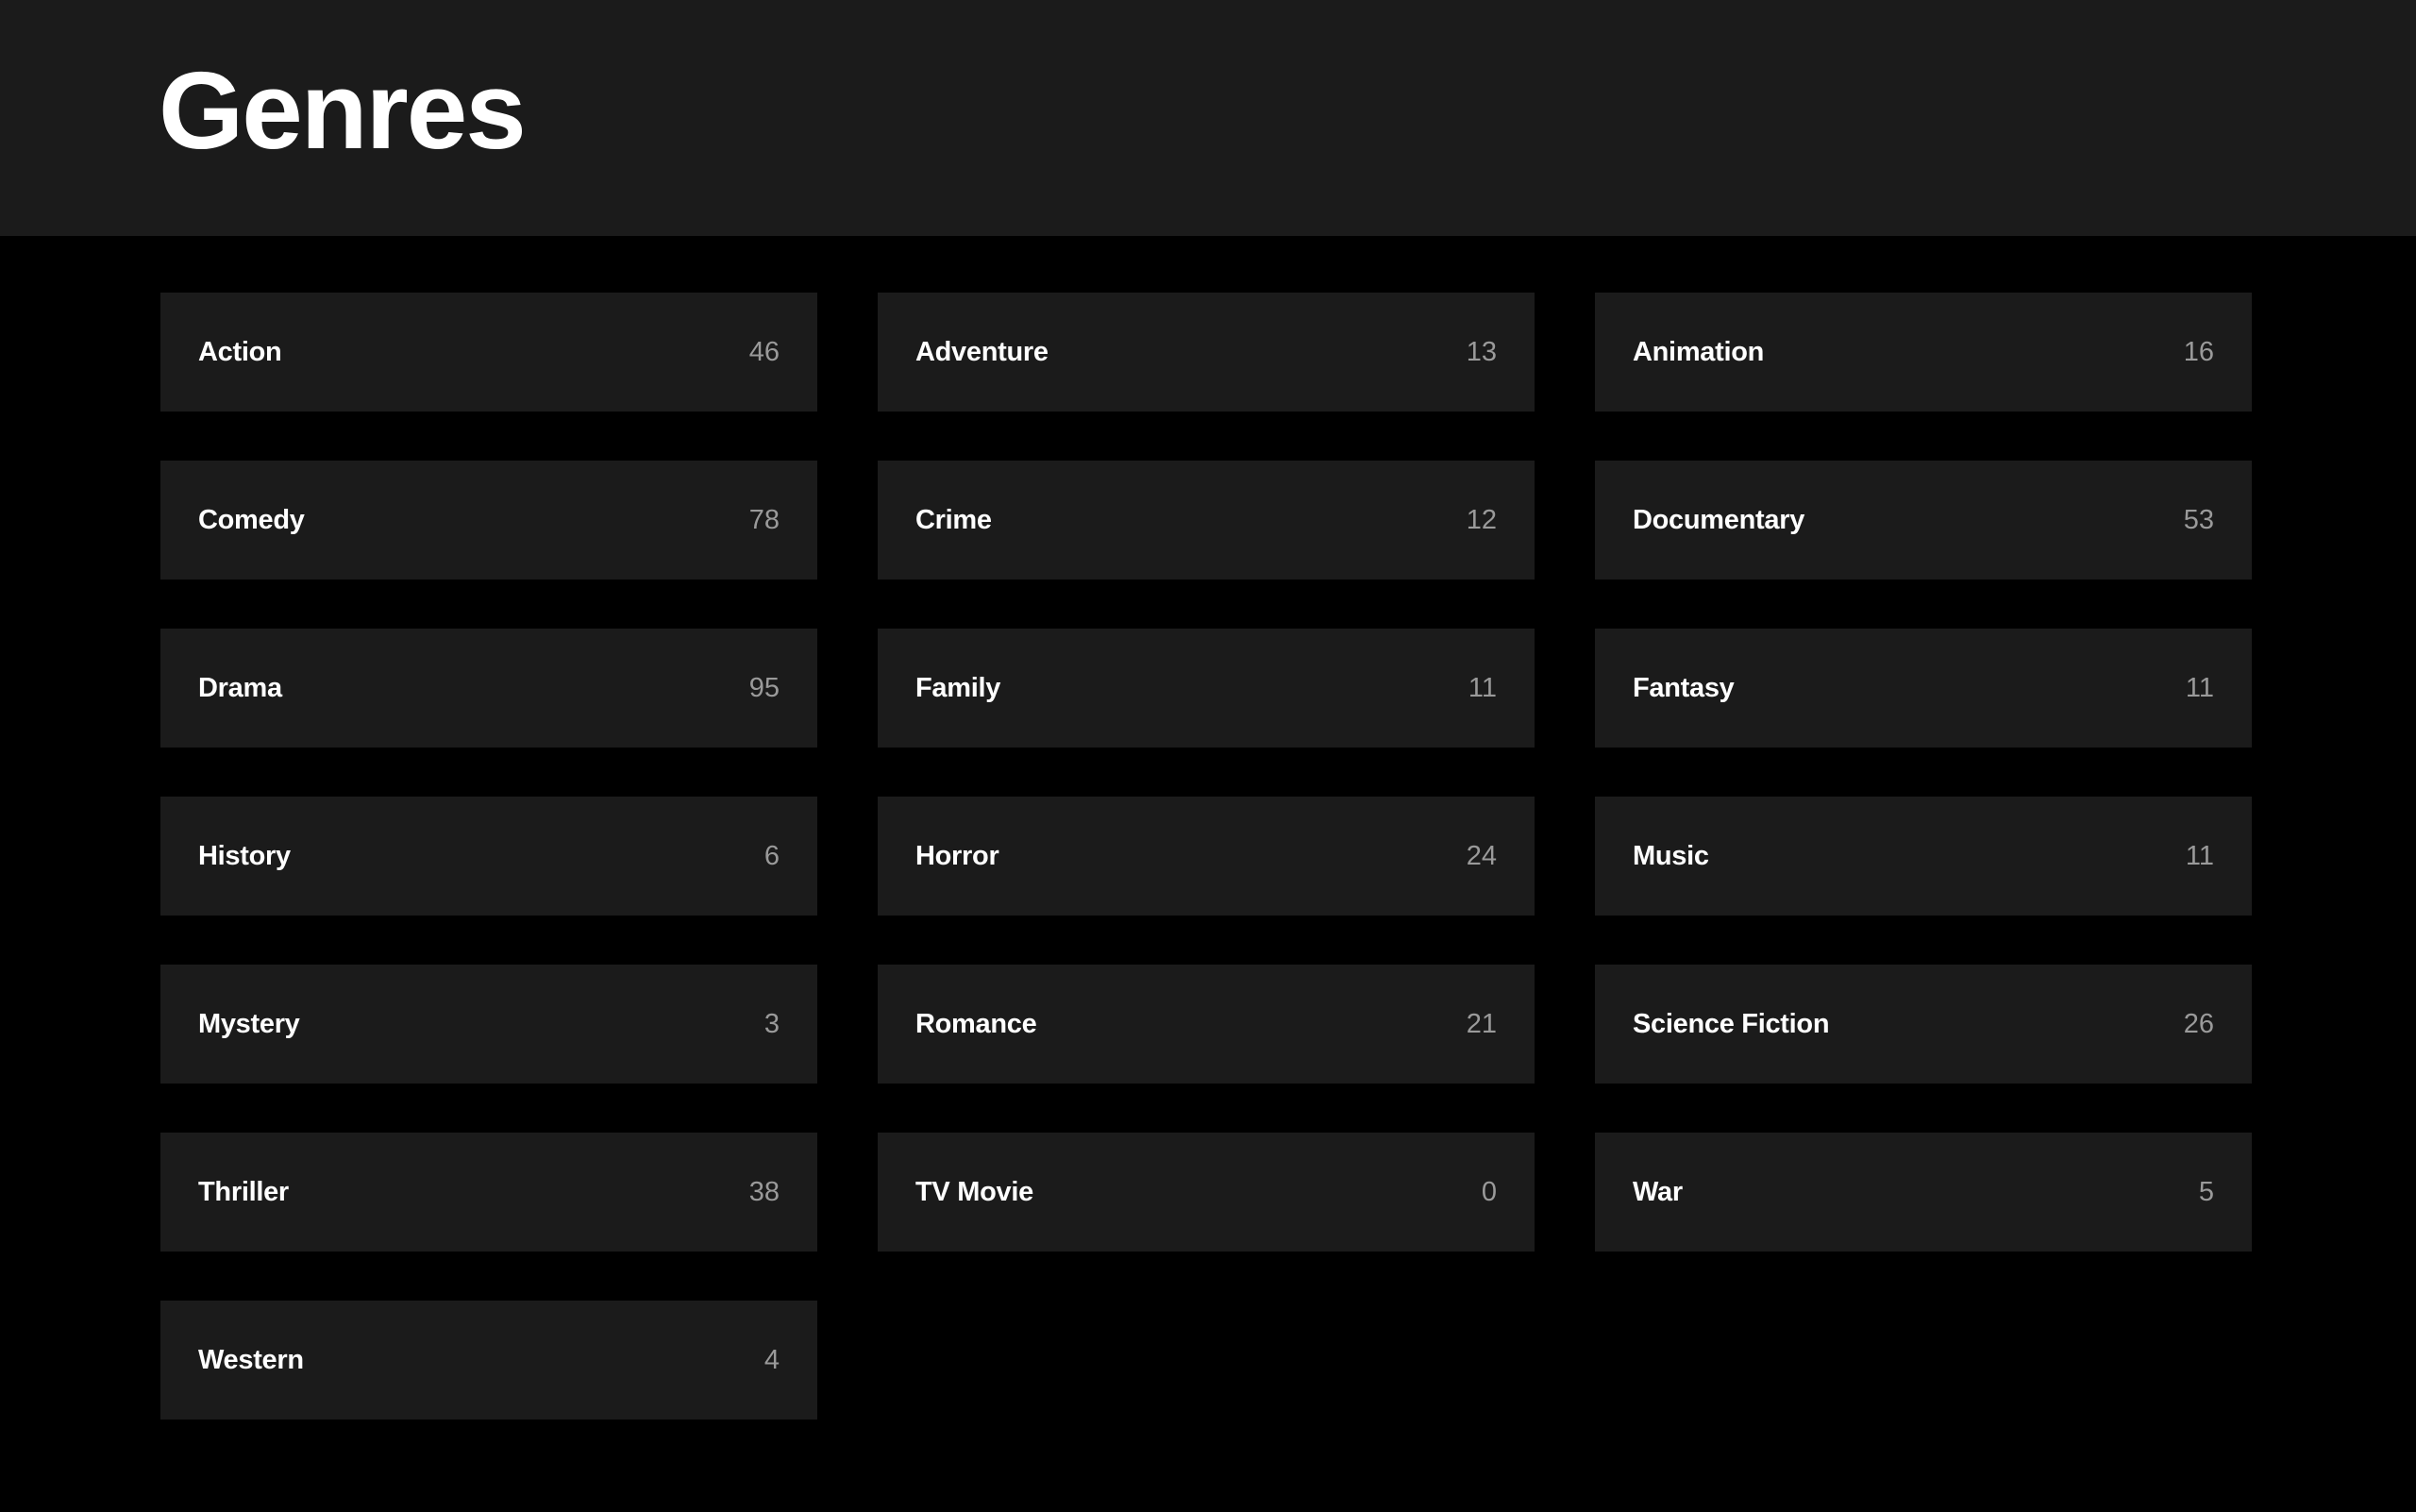 The height and width of the screenshot is (1512, 2416). Describe the element at coordinates (1482, 351) in the screenshot. I see `genre-count: 13` at that location.